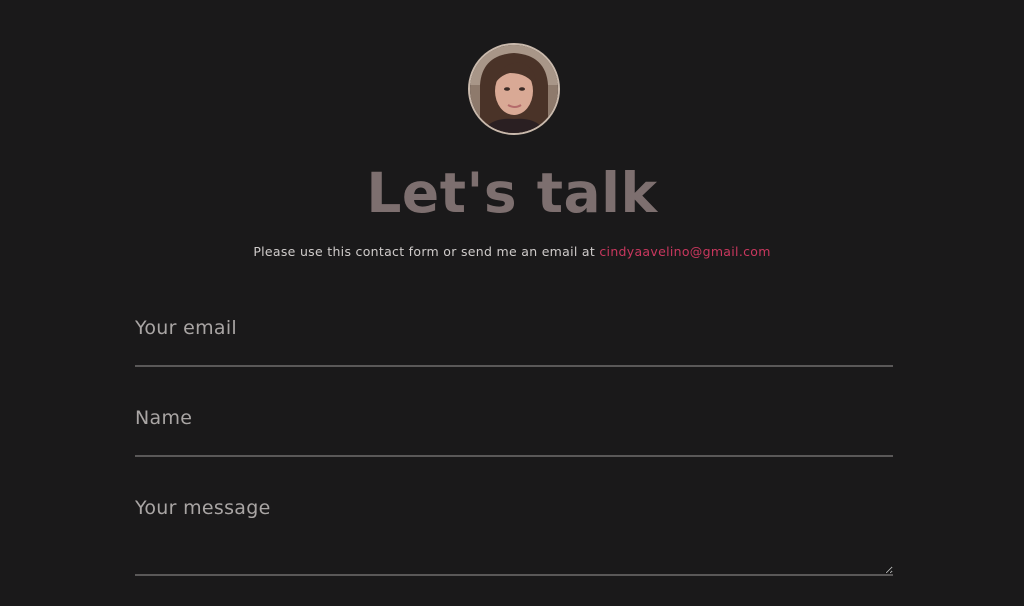  Describe the element at coordinates (514, 534) in the screenshot. I see `message-field` at that location.